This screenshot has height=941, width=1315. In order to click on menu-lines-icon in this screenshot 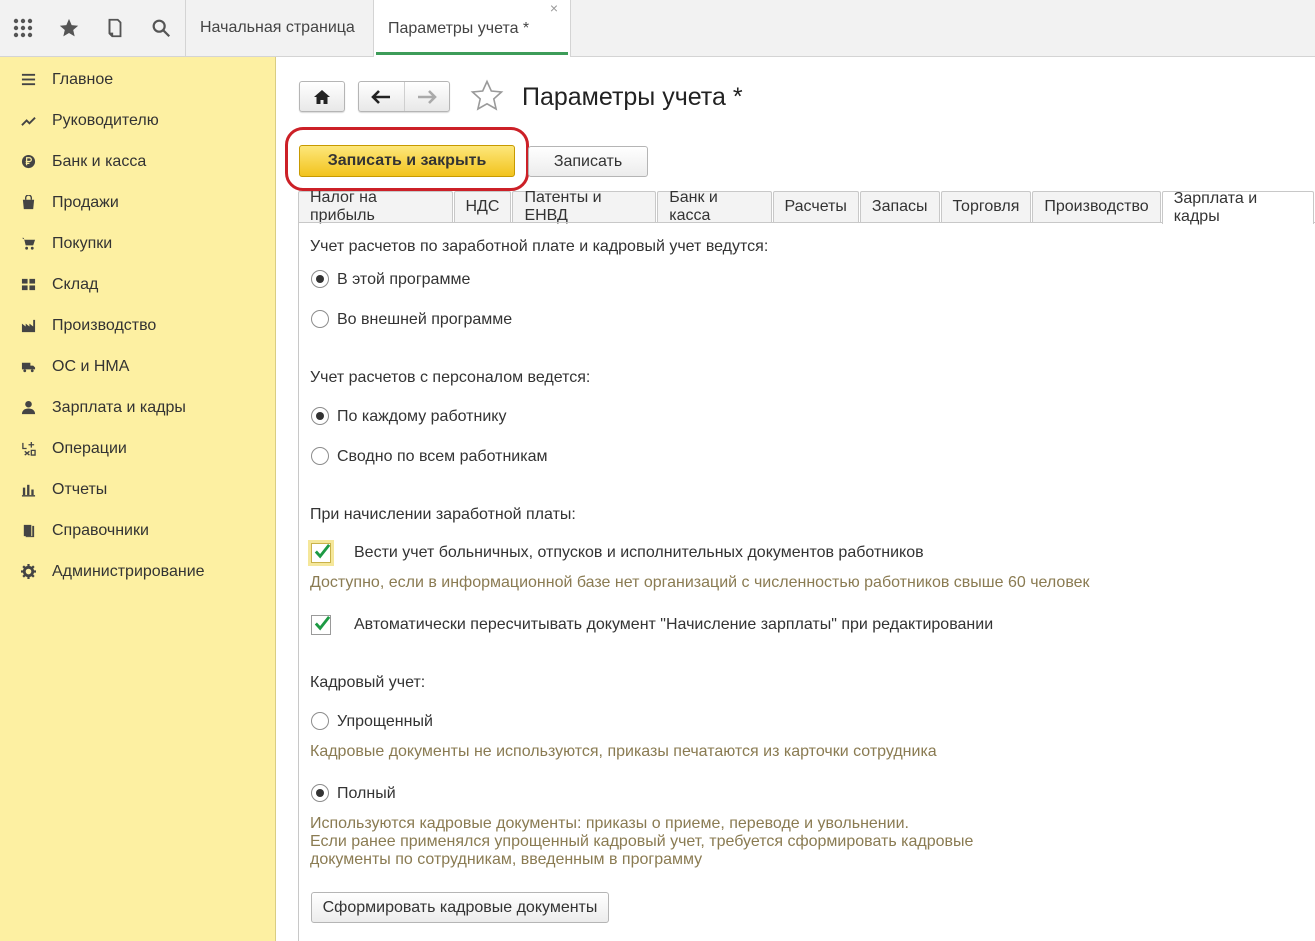, I will do `click(26, 79)`.